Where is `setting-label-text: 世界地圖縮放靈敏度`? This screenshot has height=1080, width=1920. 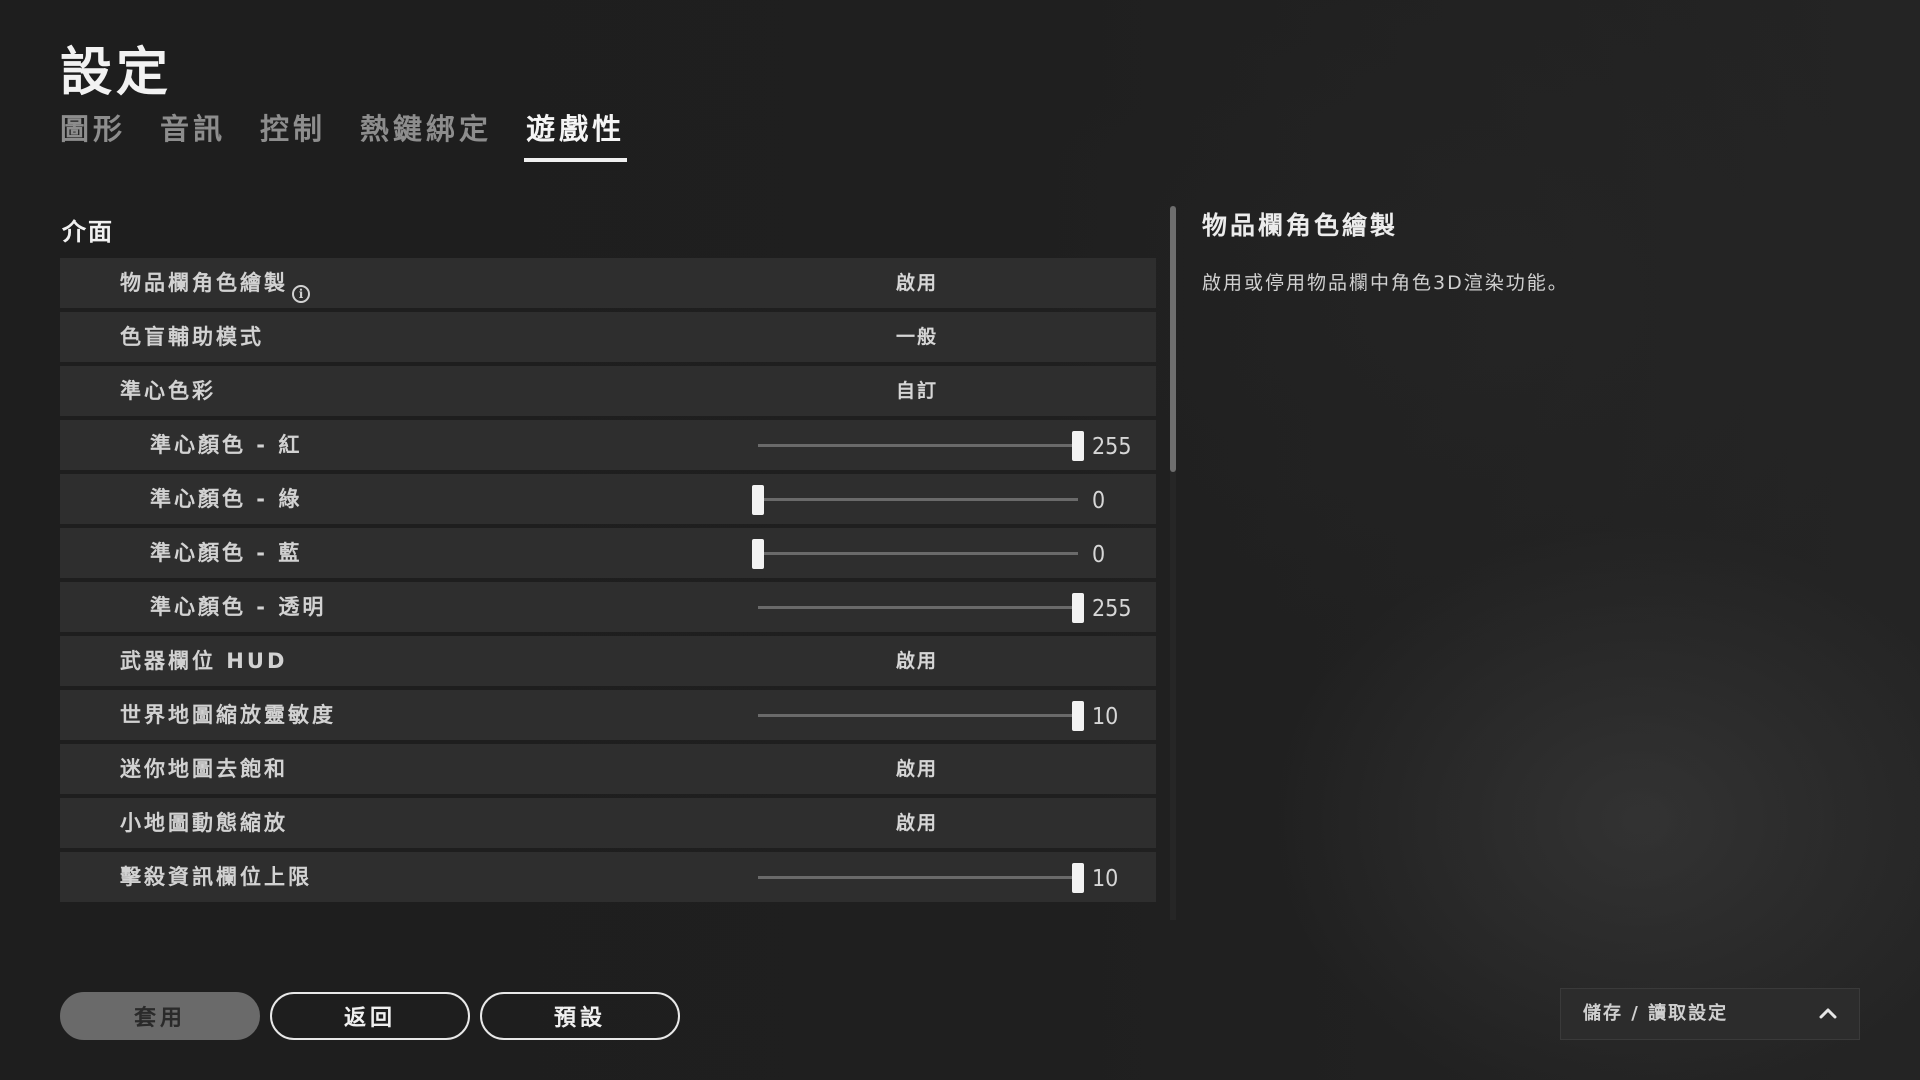
setting-label-text: 世界地圖縮放靈敏度 is located at coordinates (228, 715).